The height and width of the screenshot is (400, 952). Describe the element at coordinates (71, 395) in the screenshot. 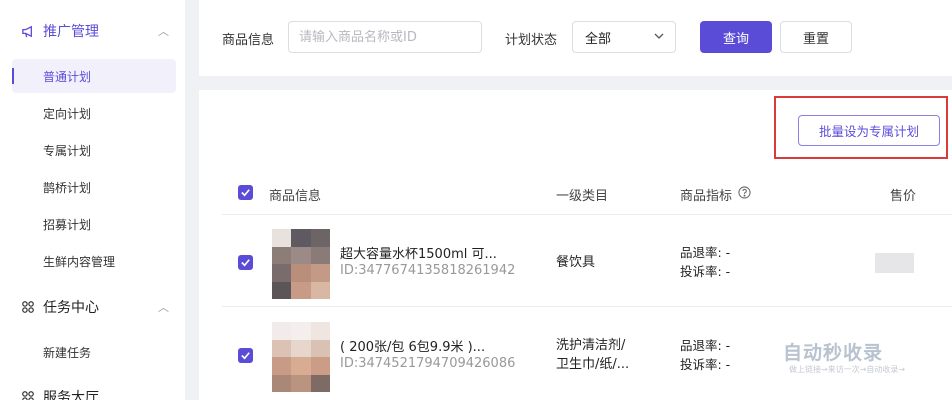

I see `nav-group-label: 服务大厅` at that location.